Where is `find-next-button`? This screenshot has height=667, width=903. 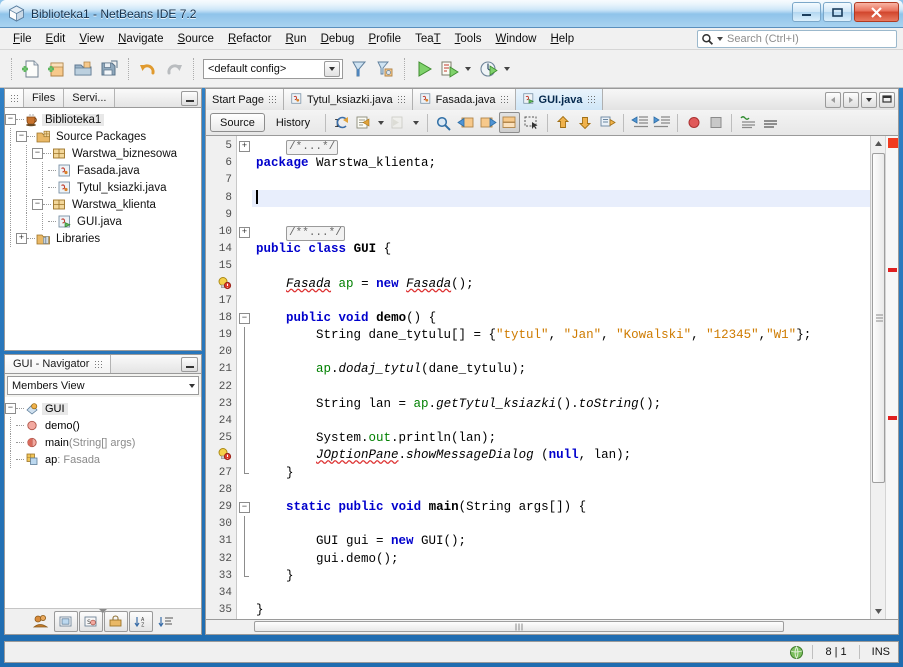 find-next-button is located at coordinates (487, 122).